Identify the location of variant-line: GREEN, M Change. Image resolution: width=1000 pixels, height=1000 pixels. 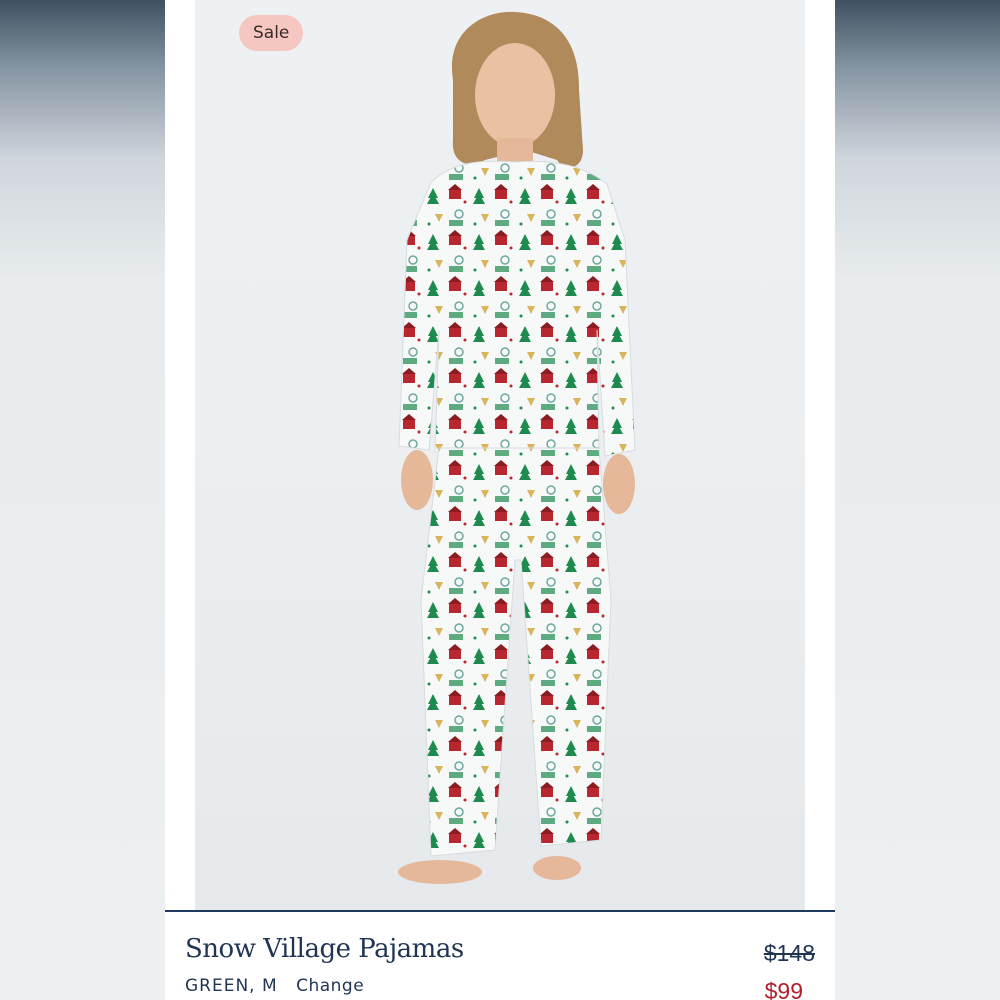
(274, 986).